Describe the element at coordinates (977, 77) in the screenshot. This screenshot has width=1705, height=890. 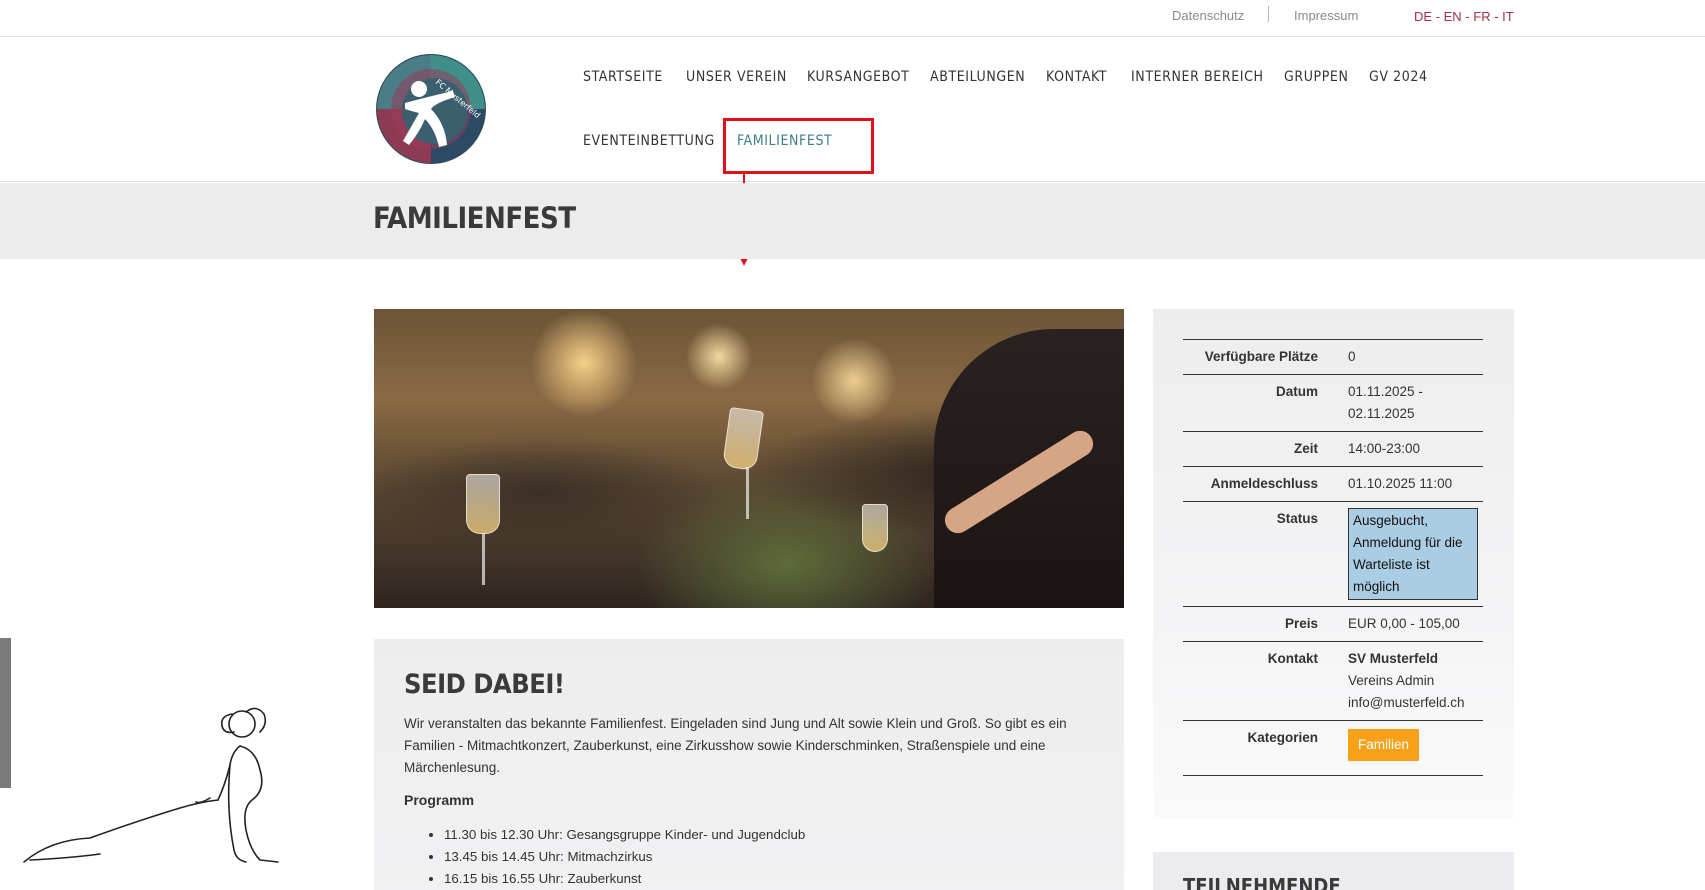
I see `nav-abteilungen: ABTEILUNGEN` at that location.